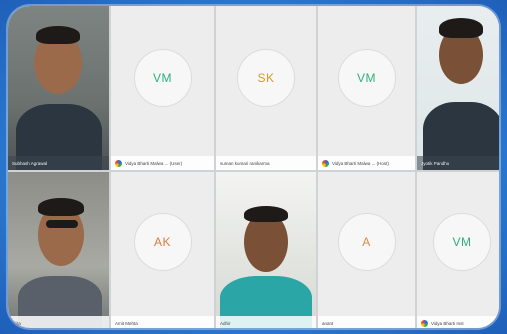 The width and height of the screenshot is (507, 334). I want to click on participant-tile: Ajita, so click(58, 250).